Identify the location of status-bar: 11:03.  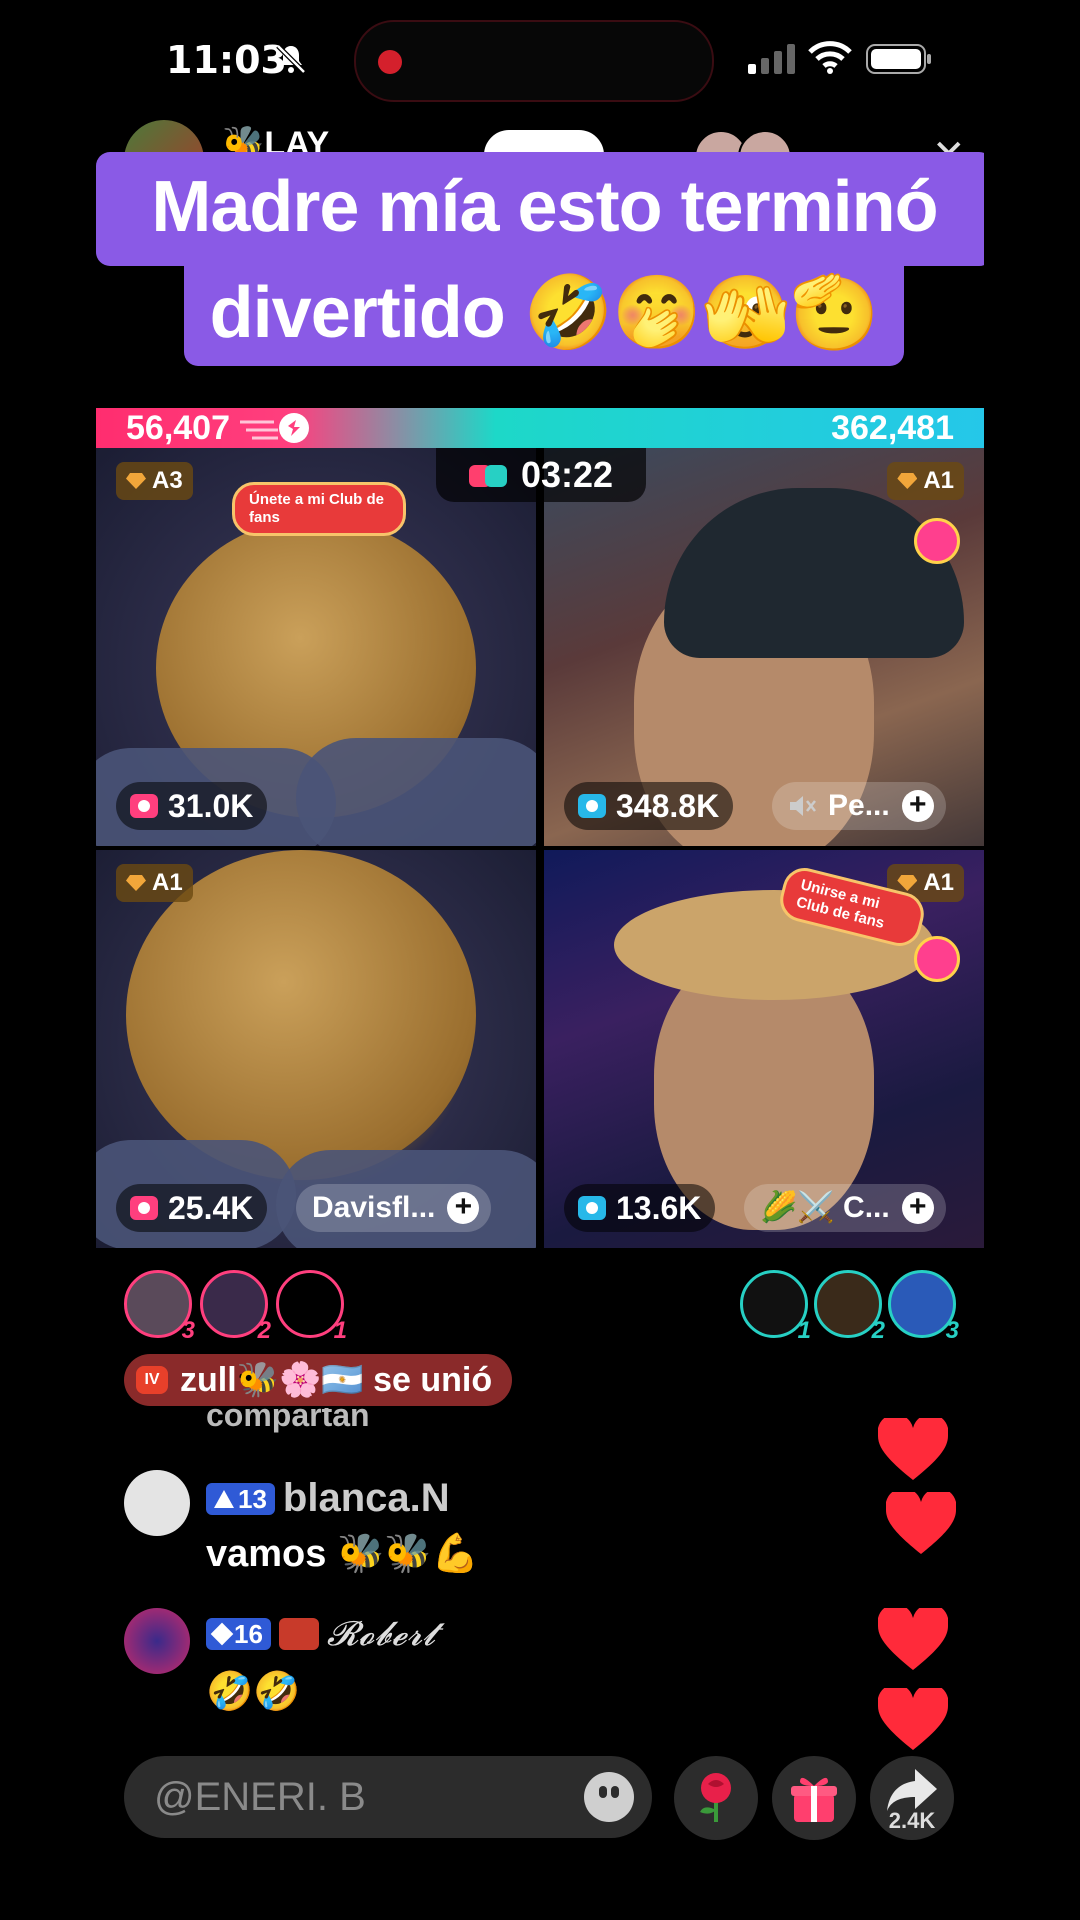
(540, 60).